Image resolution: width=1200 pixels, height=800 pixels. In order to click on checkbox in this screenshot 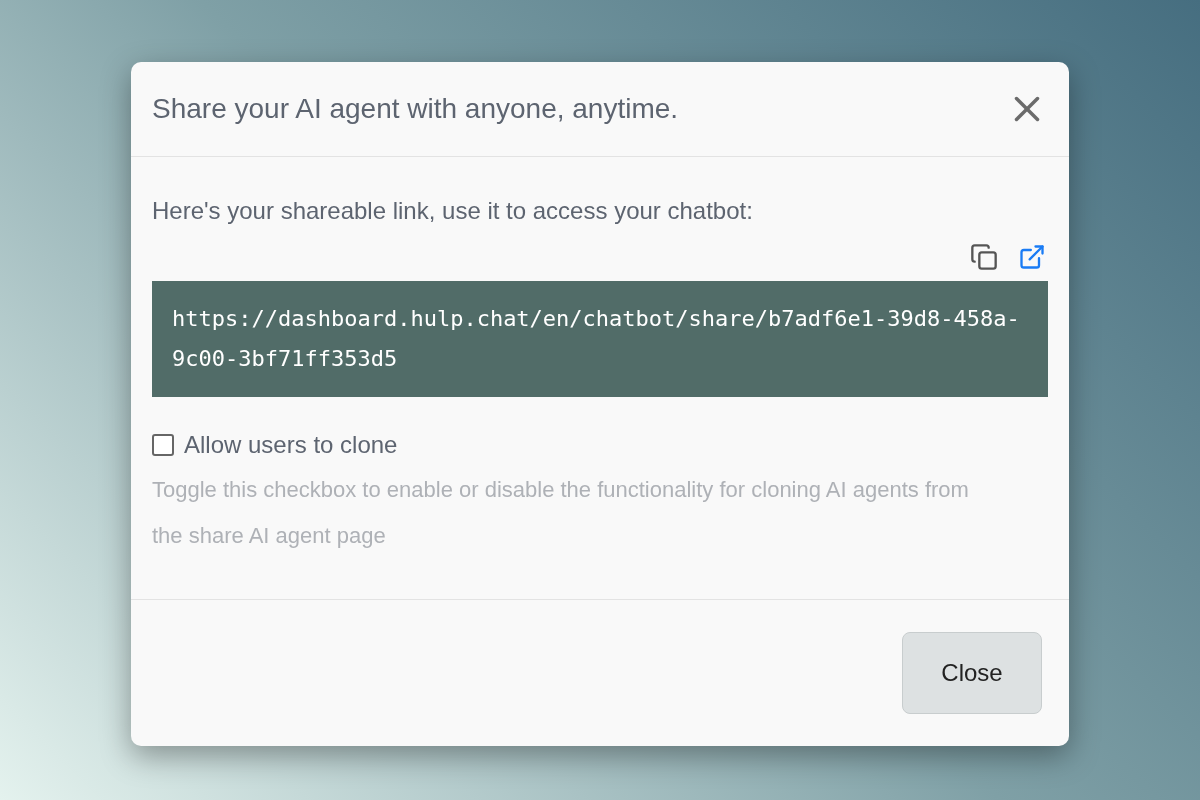, I will do `click(163, 445)`.